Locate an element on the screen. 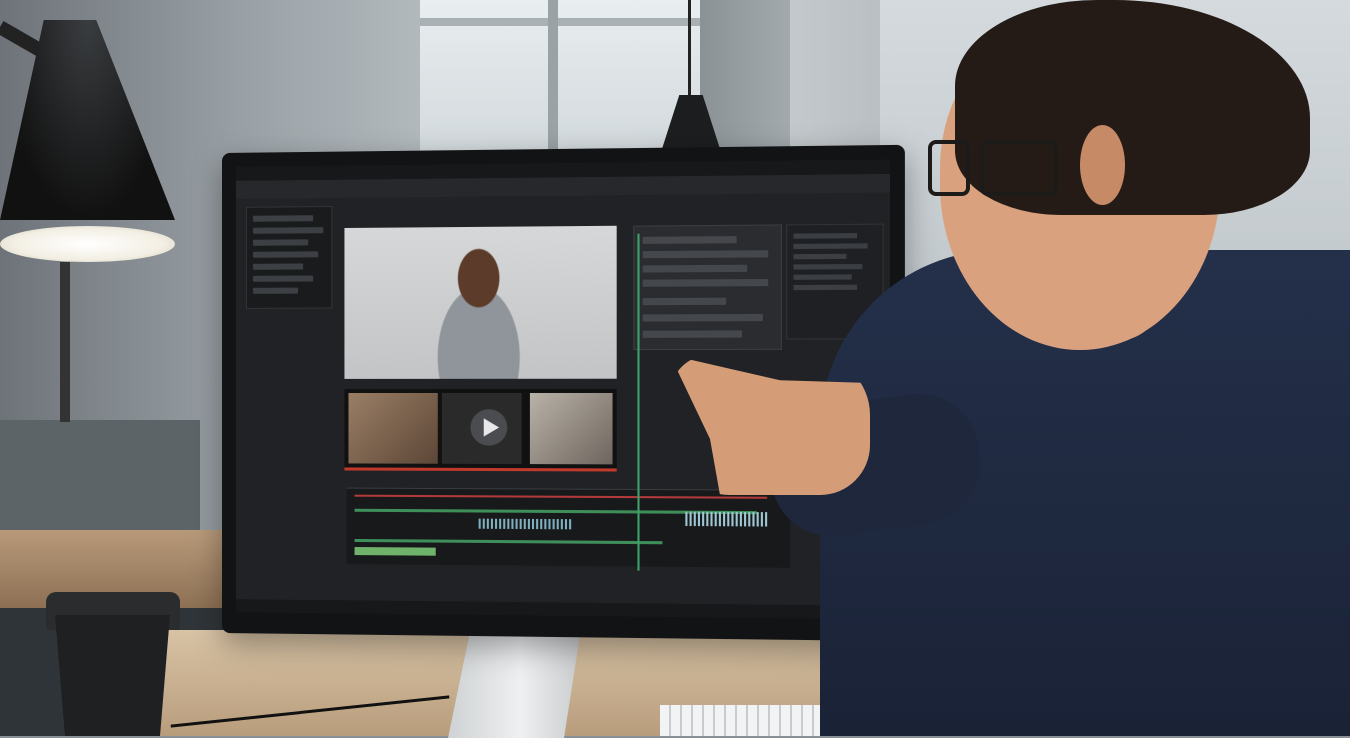 The width and height of the screenshot is (1350, 738). coffee-cup is located at coordinates (112, 675).